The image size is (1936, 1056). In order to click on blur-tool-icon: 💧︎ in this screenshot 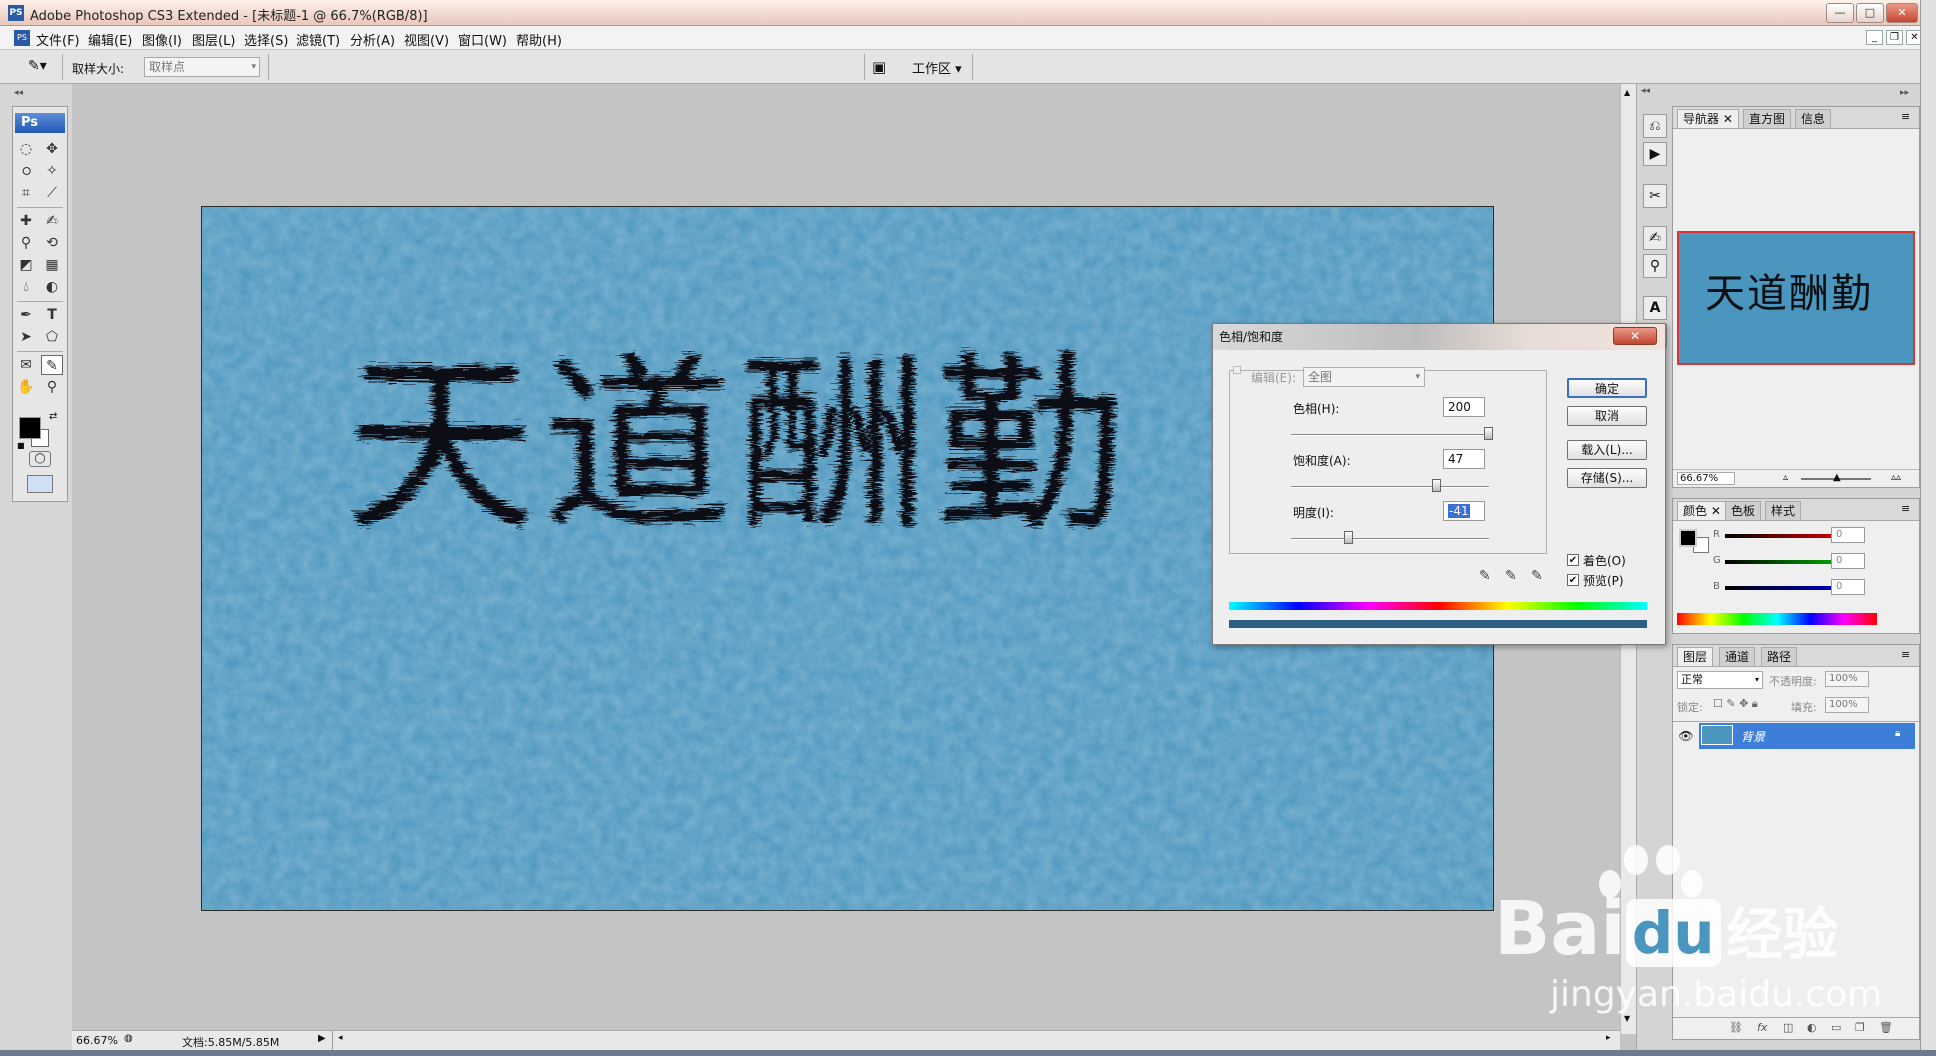, I will do `click(26, 287)`.